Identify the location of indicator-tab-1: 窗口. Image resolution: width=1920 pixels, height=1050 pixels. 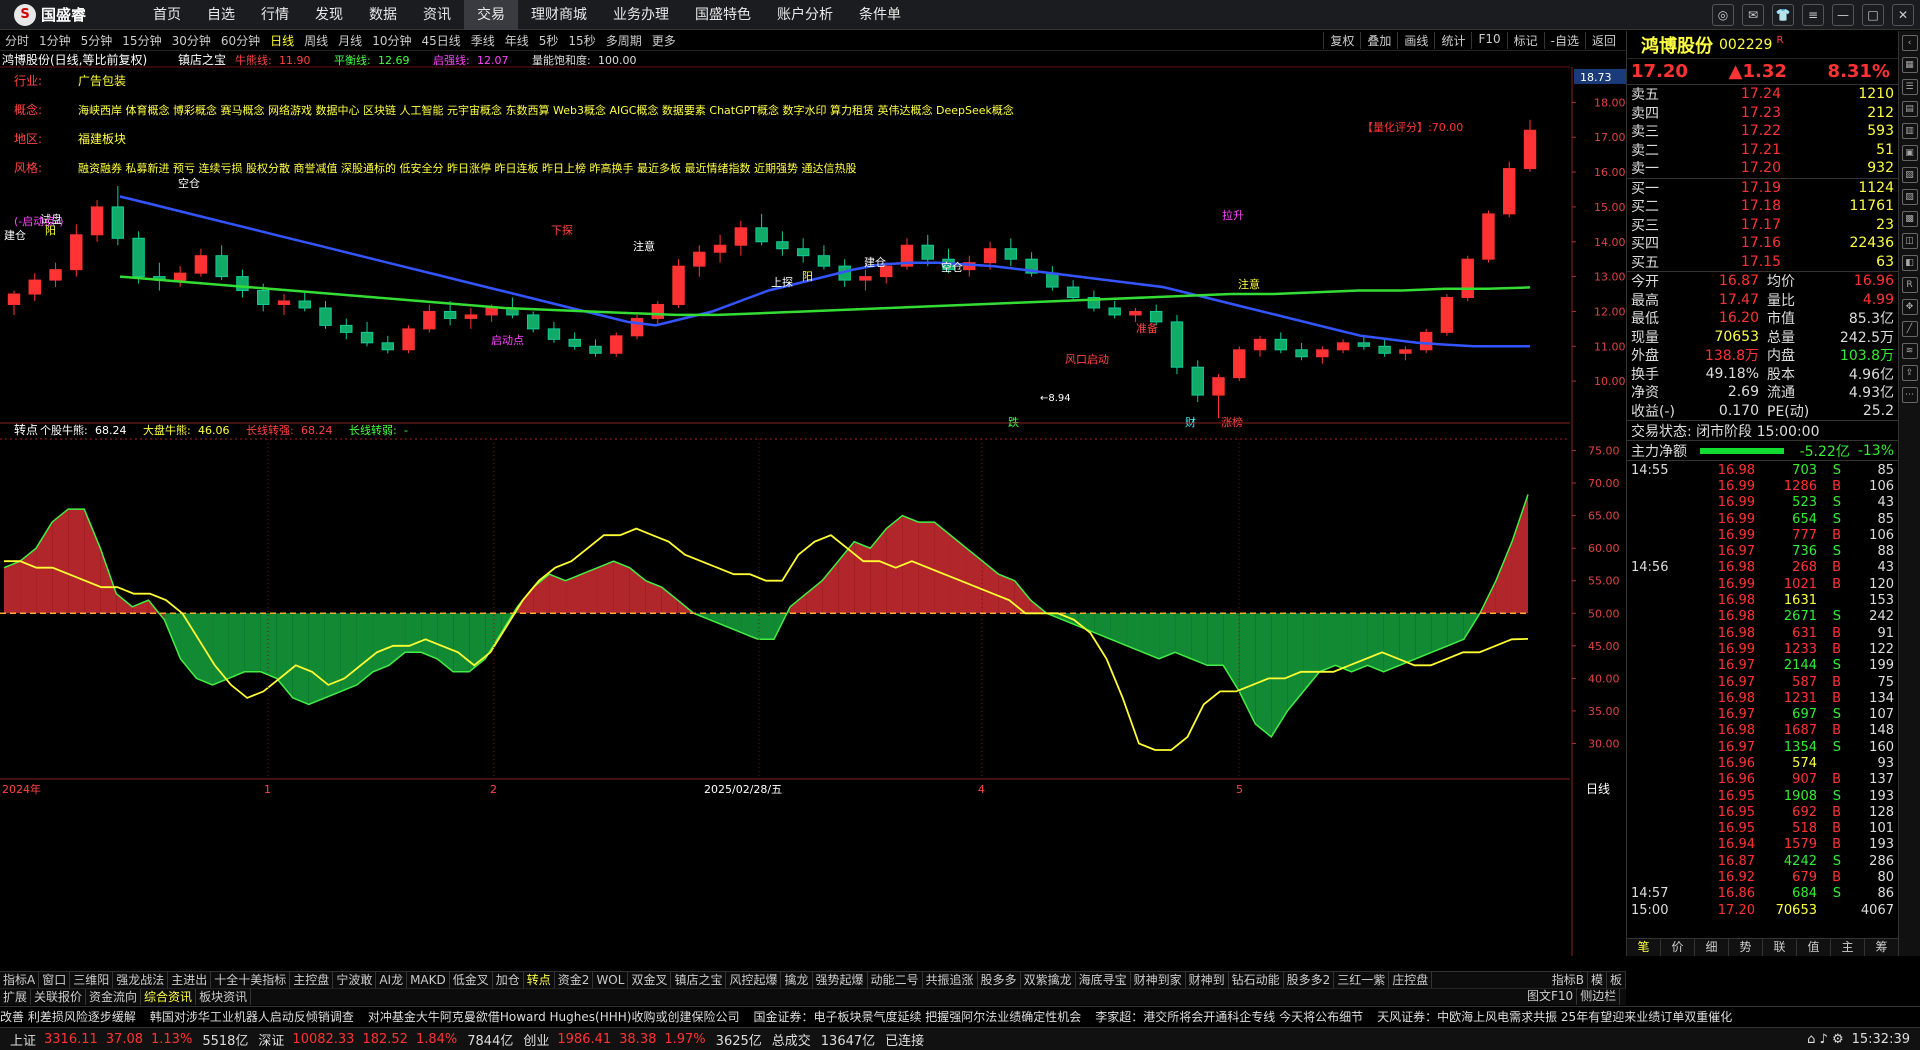
(55, 980).